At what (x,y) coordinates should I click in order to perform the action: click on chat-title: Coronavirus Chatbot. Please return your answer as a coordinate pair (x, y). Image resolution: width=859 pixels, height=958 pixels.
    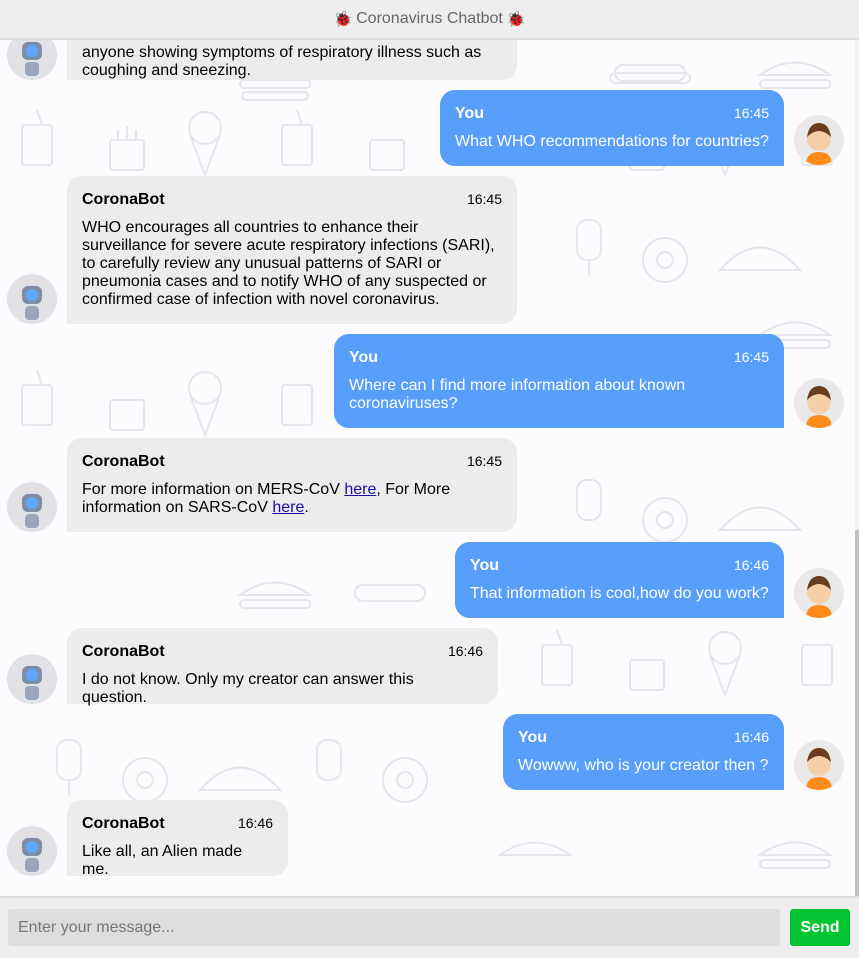
    Looking at the image, I should click on (429, 18).